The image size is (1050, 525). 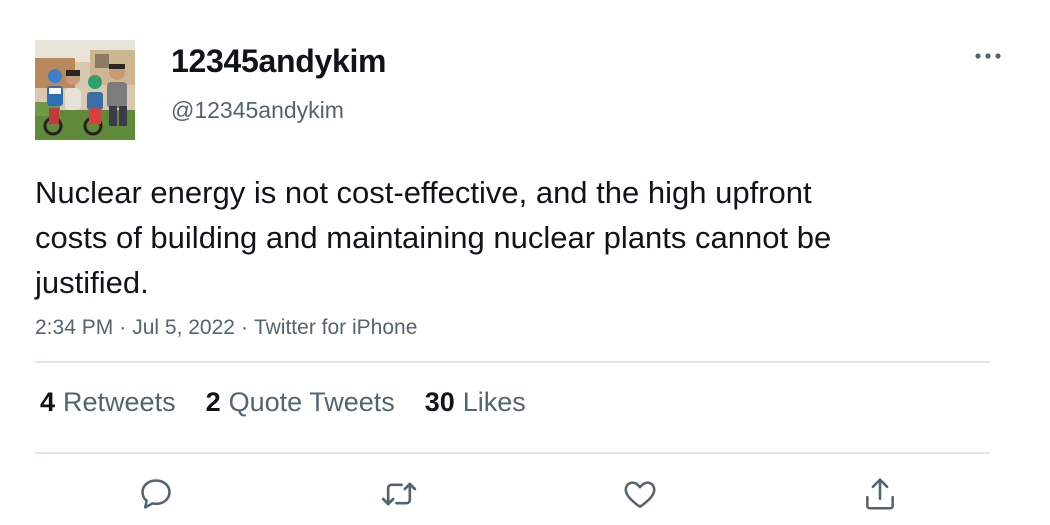 I want to click on heart-icon, so click(x=640, y=494).